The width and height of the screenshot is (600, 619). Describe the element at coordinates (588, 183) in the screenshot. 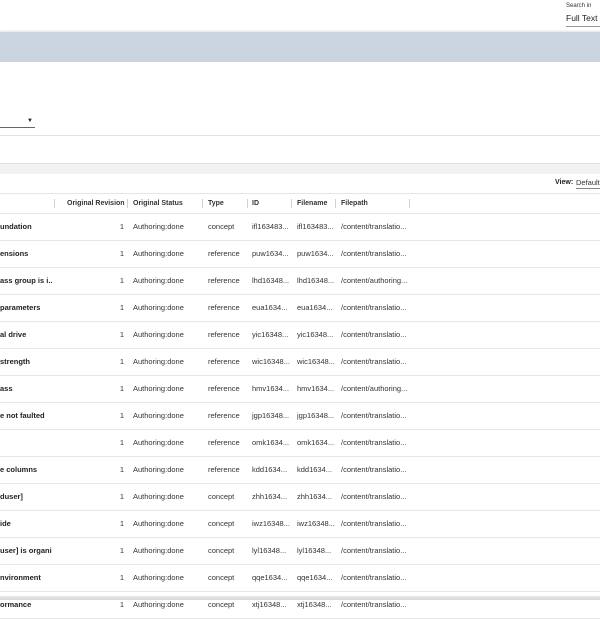

I see `view-select: Default` at that location.